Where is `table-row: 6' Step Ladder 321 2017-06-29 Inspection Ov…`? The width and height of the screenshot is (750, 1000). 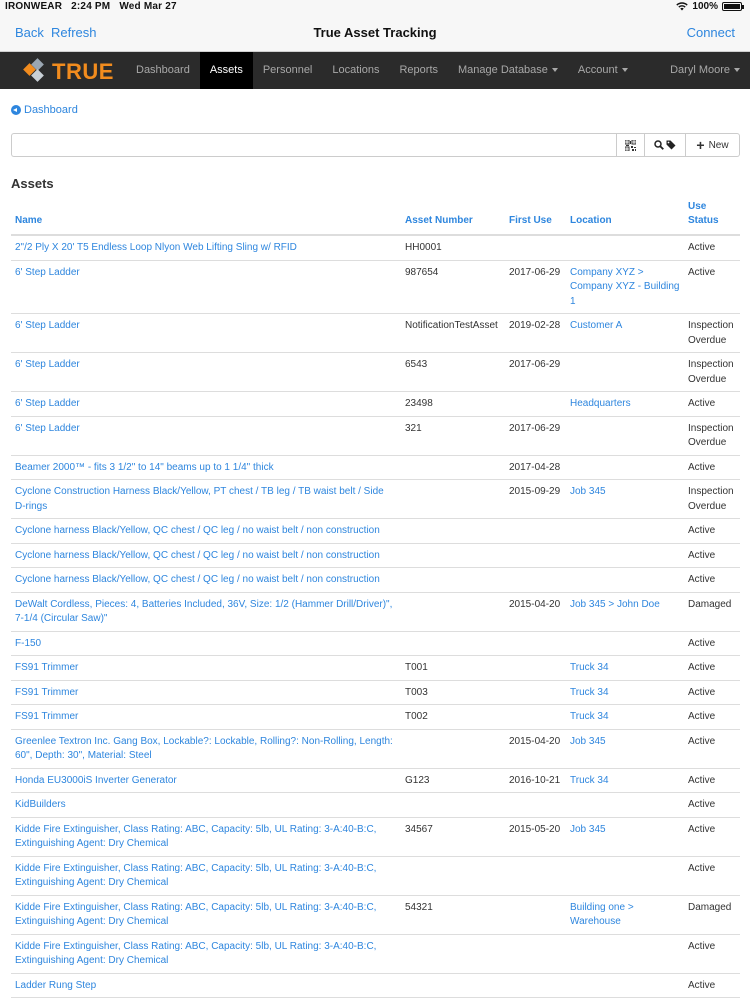
table-row: 6' Step Ladder 321 2017-06-29 Inspection Ov… is located at coordinates (375, 435).